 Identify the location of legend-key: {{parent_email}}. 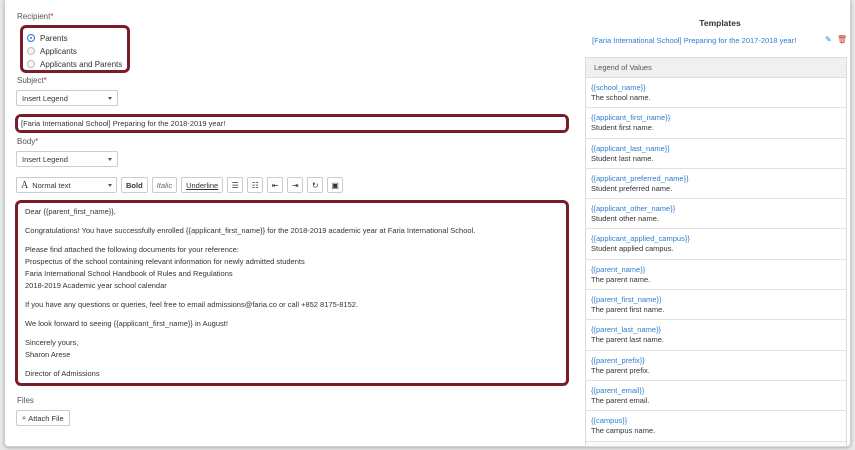
(618, 390).